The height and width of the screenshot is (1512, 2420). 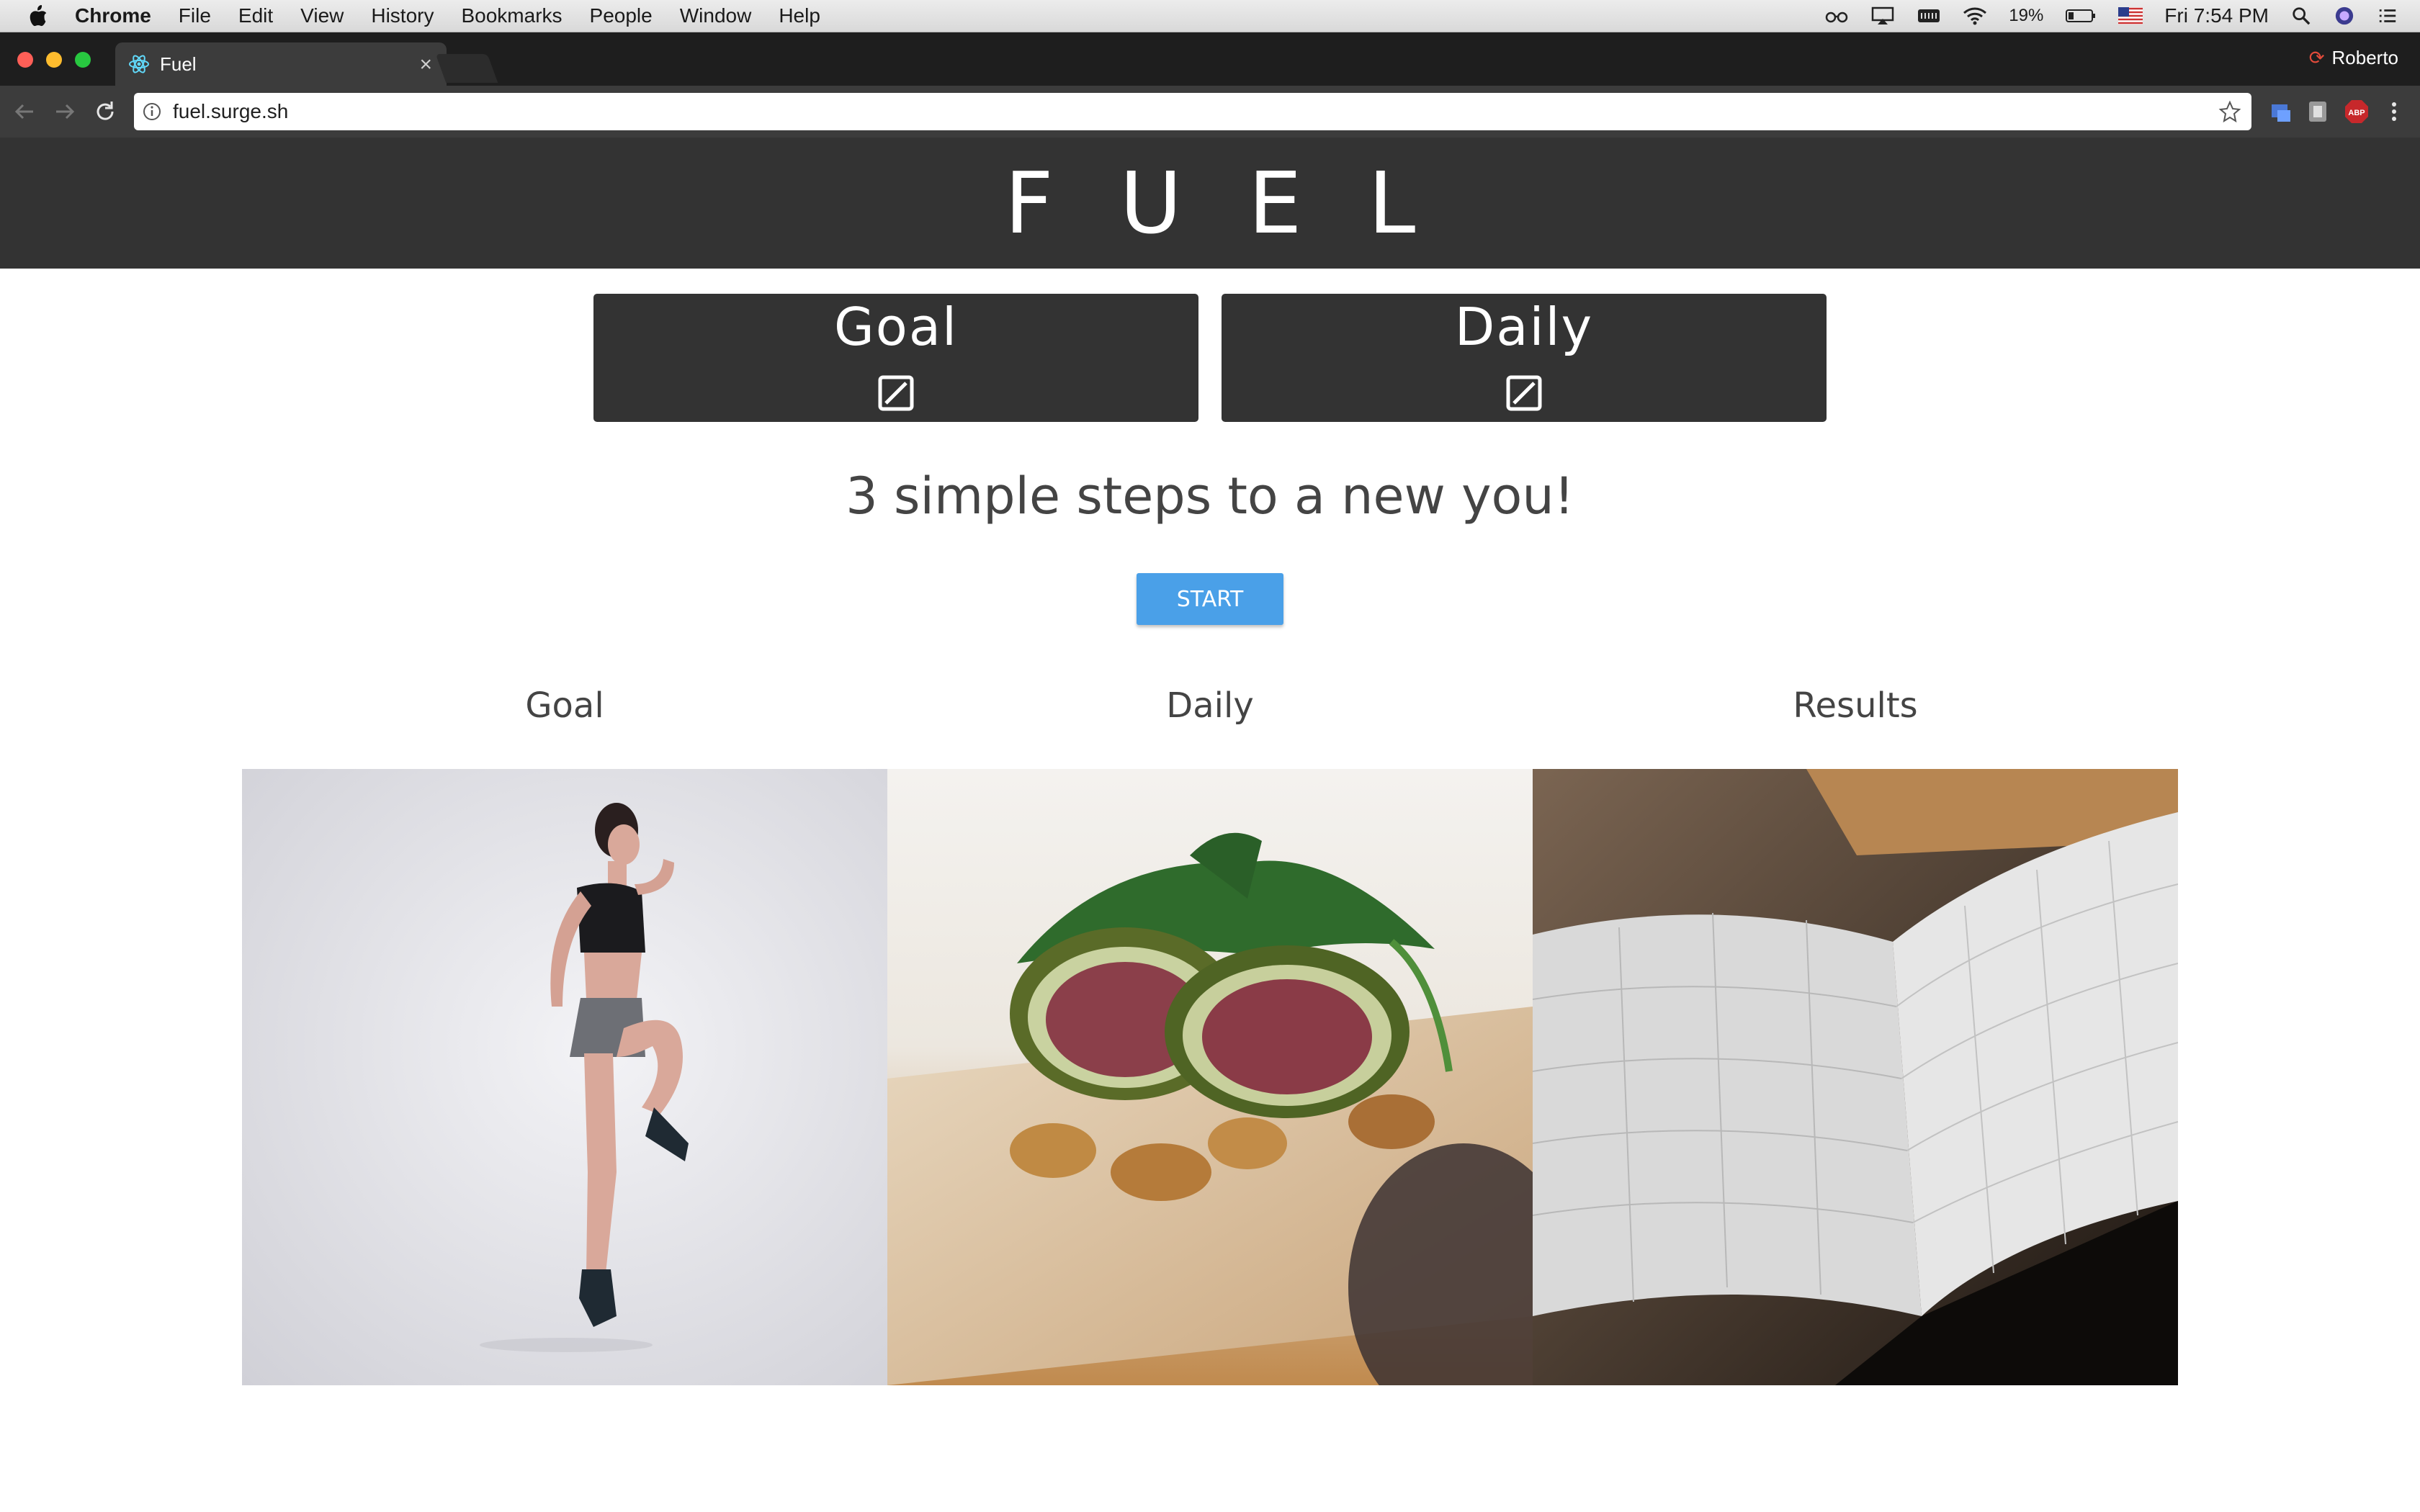 I want to click on battery-icon, so click(x=2081, y=16).